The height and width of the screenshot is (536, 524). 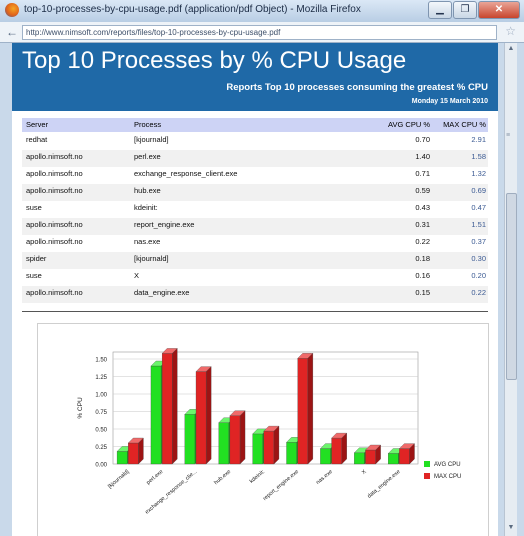 What do you see at coordinates (255, 277) in the screenshot?
I see `table-row: suse X 0.16 0.20` at bounding box center [255, 277].